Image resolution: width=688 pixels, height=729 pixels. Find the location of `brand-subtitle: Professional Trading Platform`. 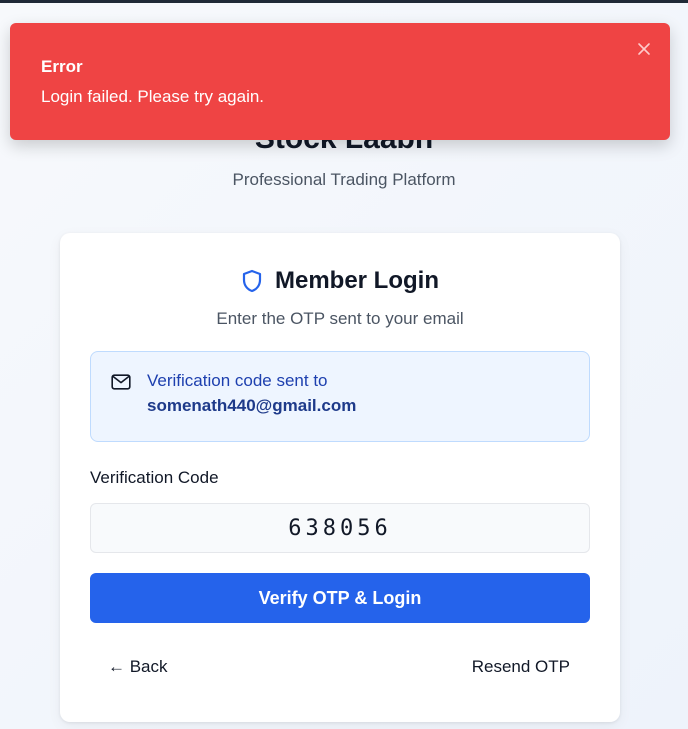

brand-subtitle: Professional Trading Platform is located at coordinates (344, 179).